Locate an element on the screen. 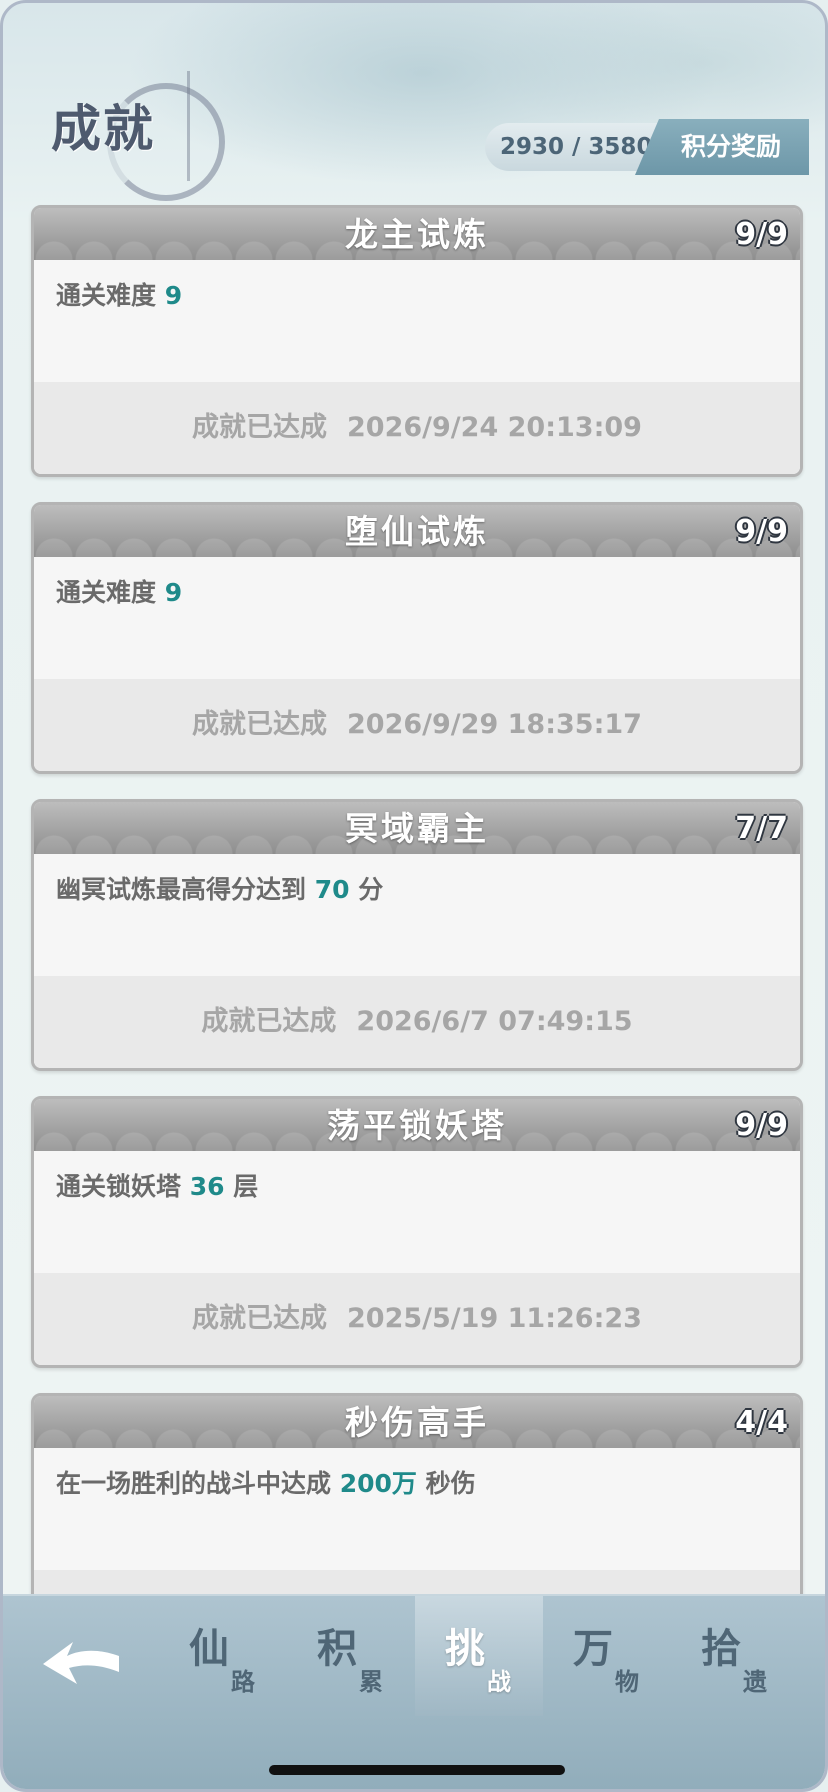 Image resolution: width=828 pixels, height=1792 pixels. achievement-card: 堕仙试炼 9/9 通关难度 9 成就已达成 2026/9/29 18:35:17 is located at coordinates (417, 638).